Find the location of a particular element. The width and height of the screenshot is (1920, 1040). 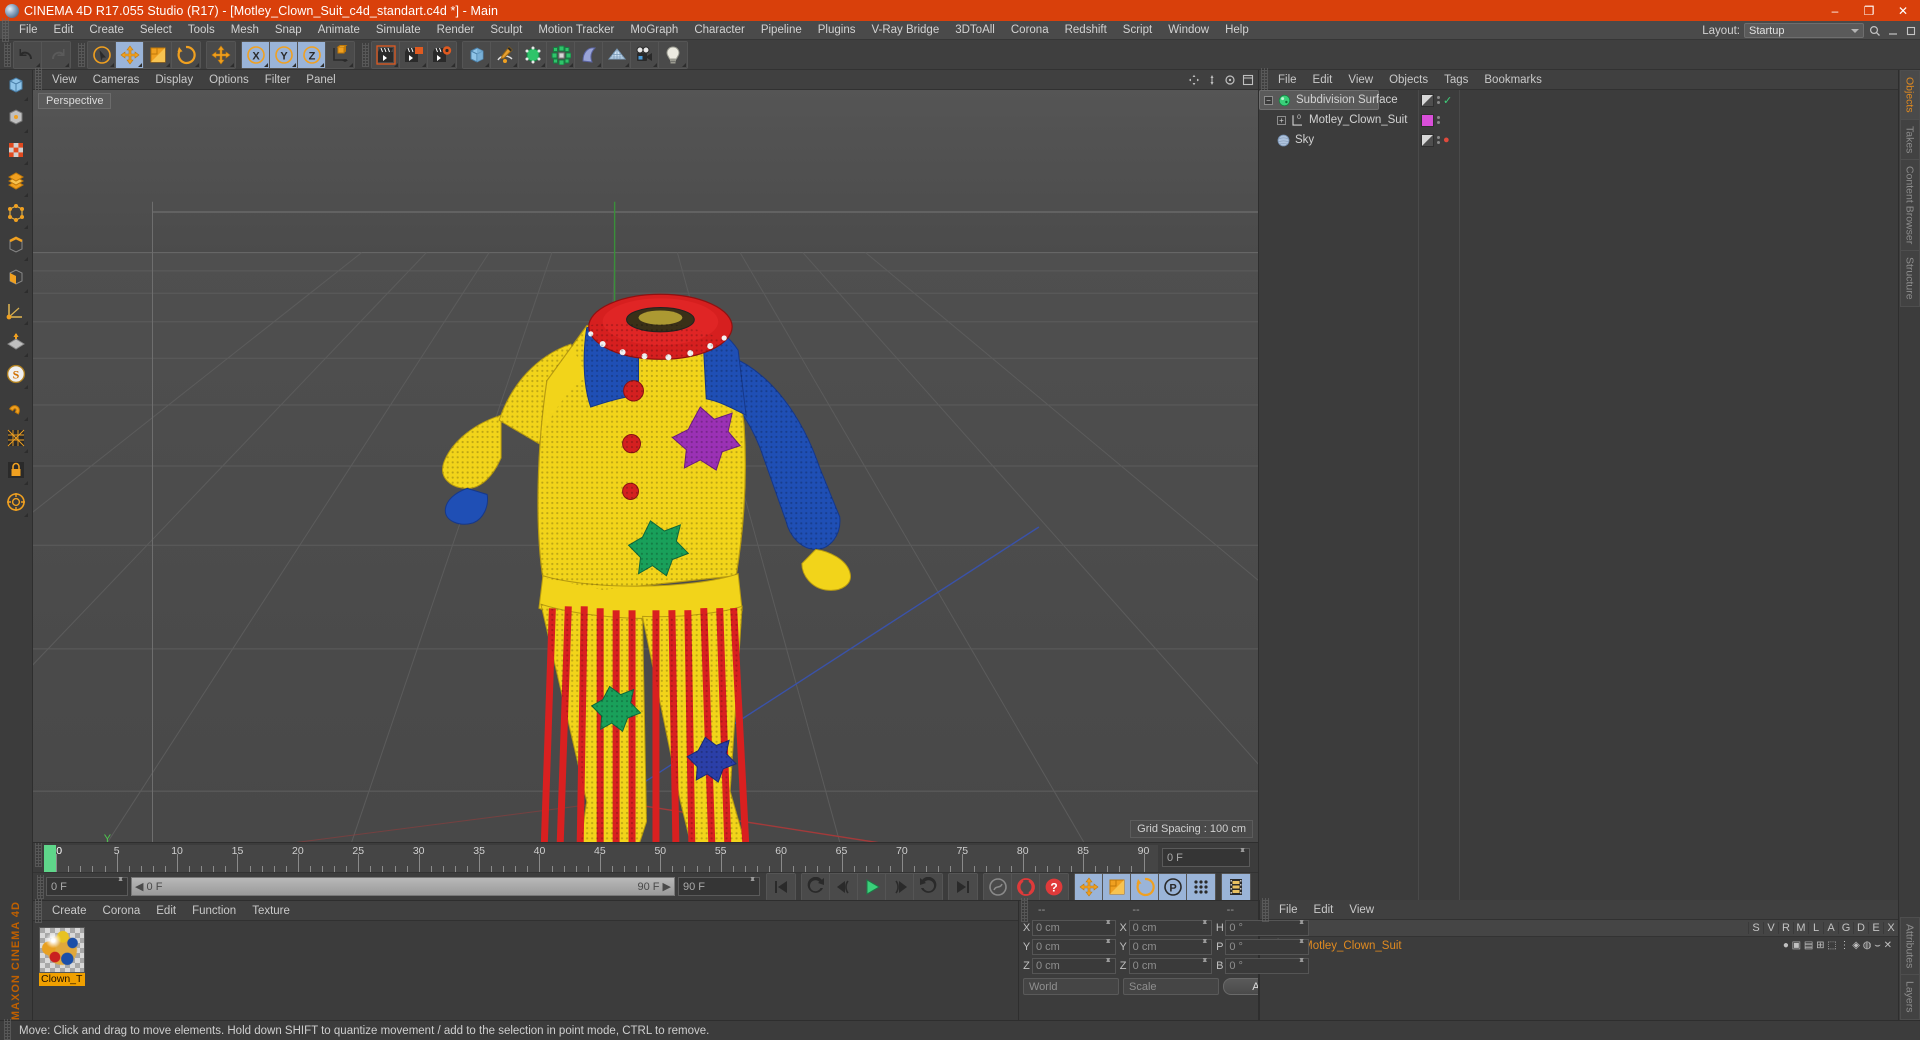

menu-item-3dtoall: 3DToAll is located at coordinates (975, 30).